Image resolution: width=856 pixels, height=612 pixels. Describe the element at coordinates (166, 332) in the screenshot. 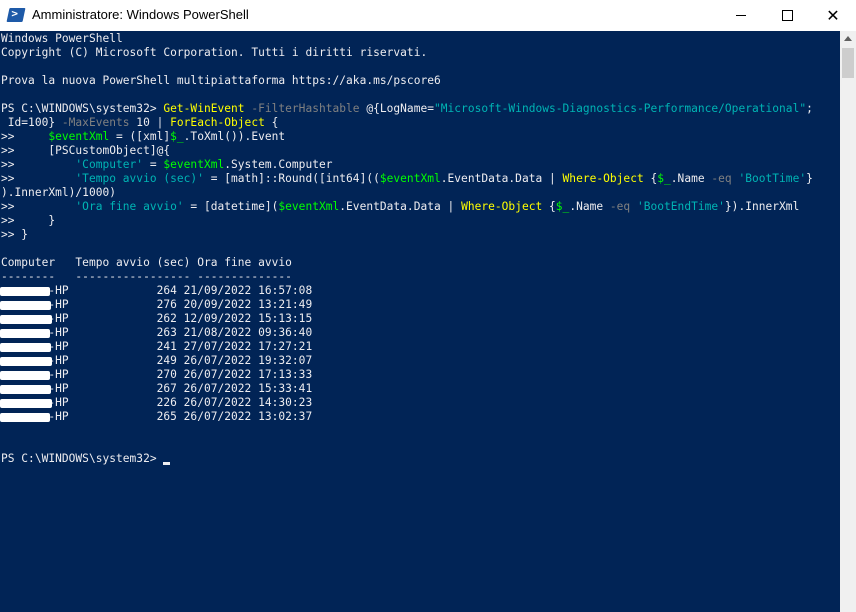

I see `boot-time-cell: 263` at that location.